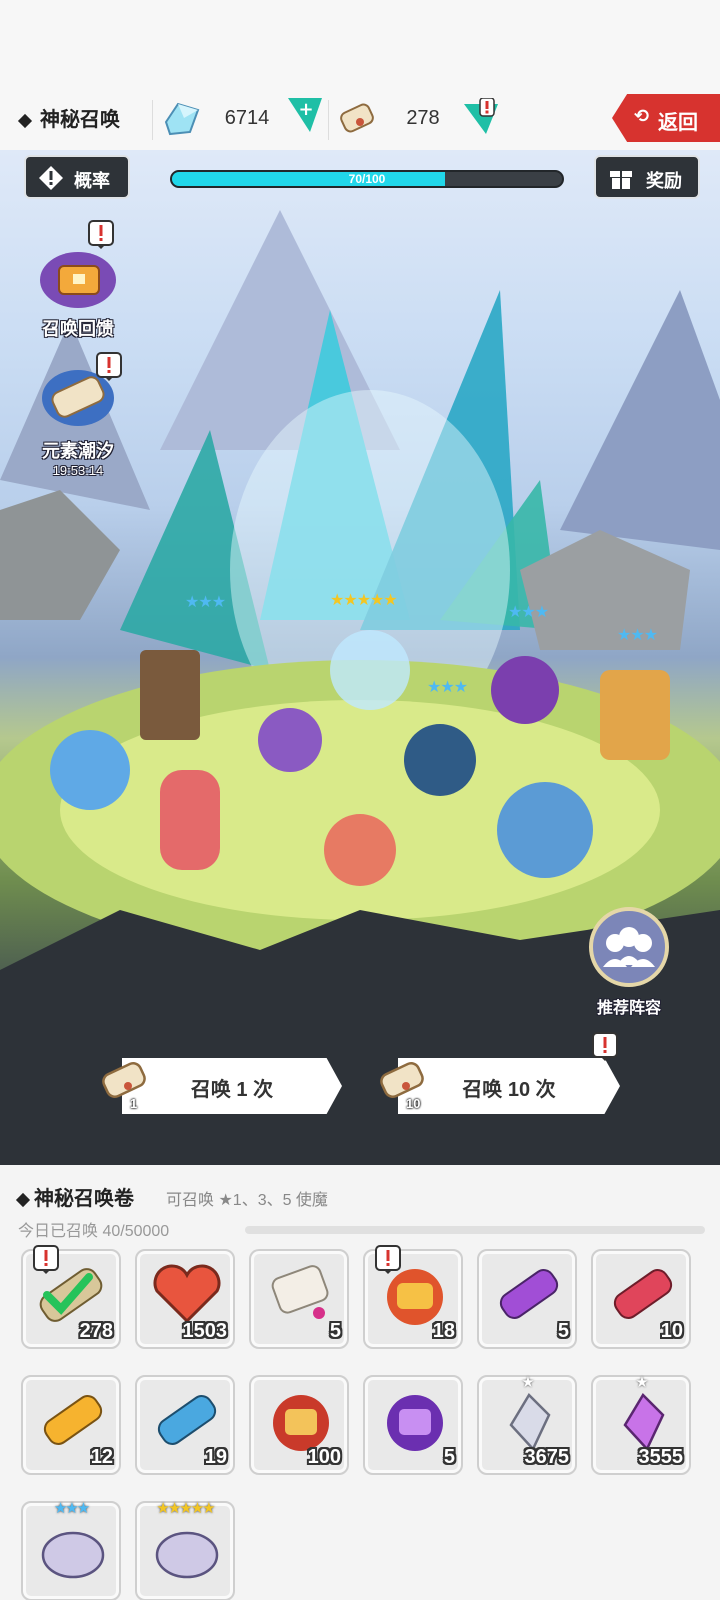 This screenshot has height=1600, width=720. I want to click on five-star-indicator: ★★★★★, so click(364, 600).